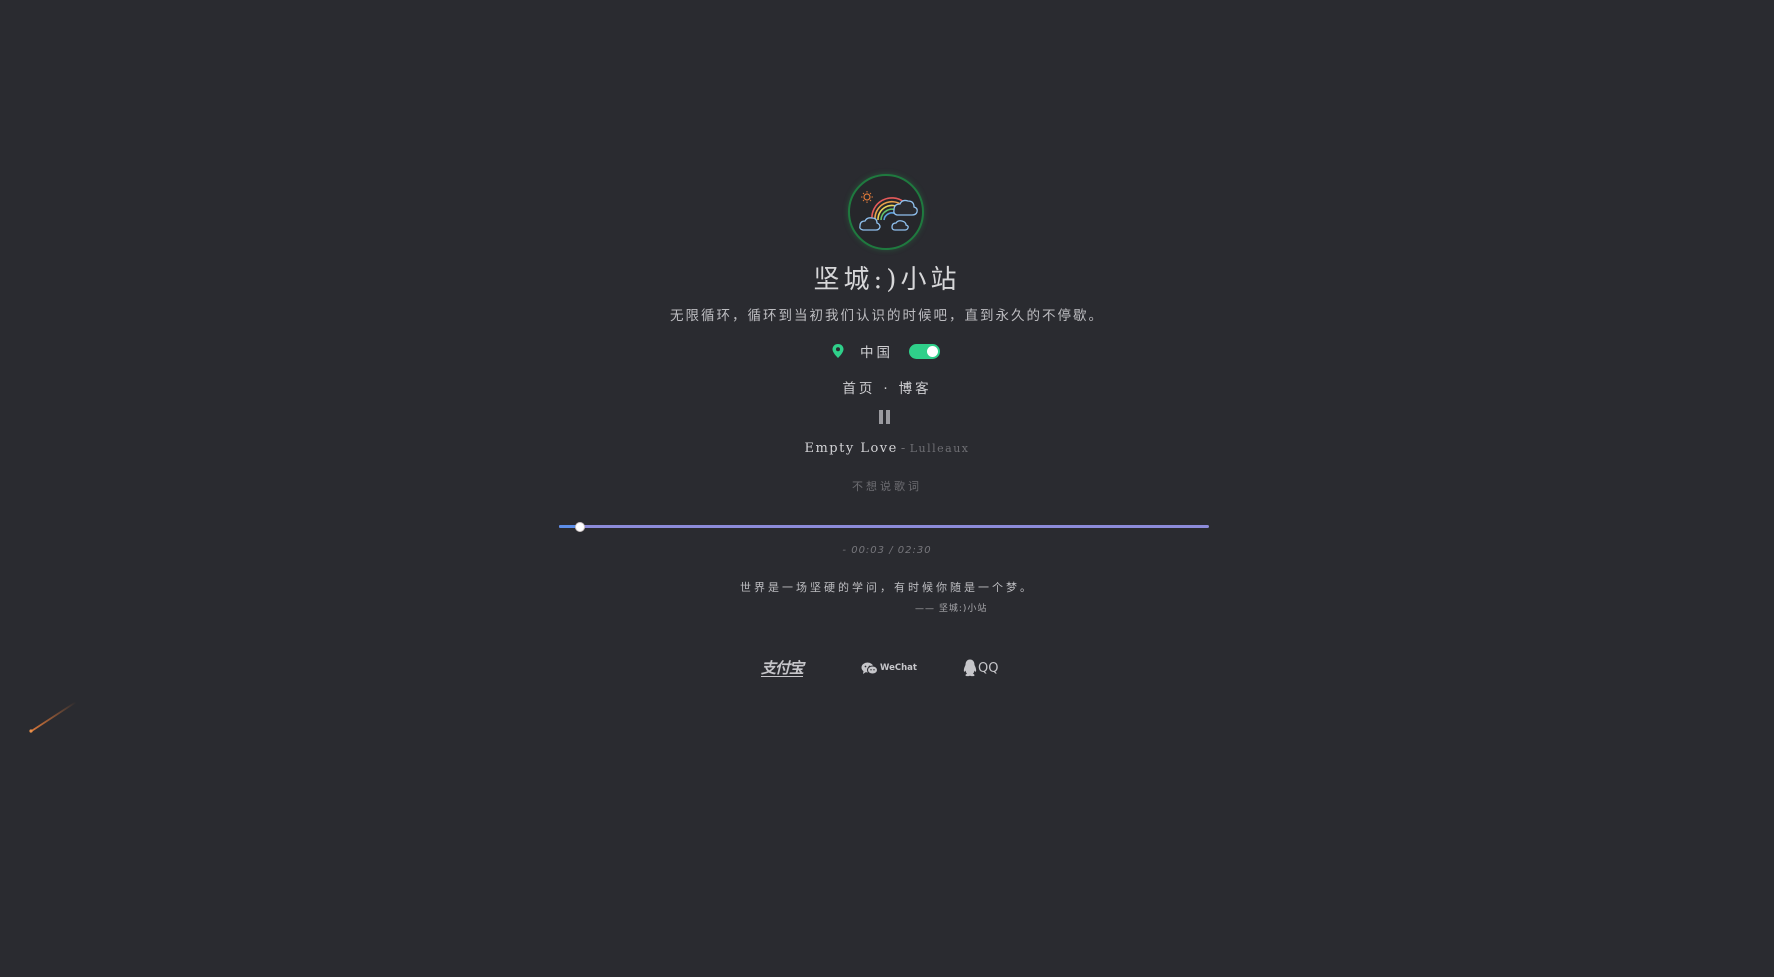  I want to click on rainbow-clouds-icon, so click(888, 211).